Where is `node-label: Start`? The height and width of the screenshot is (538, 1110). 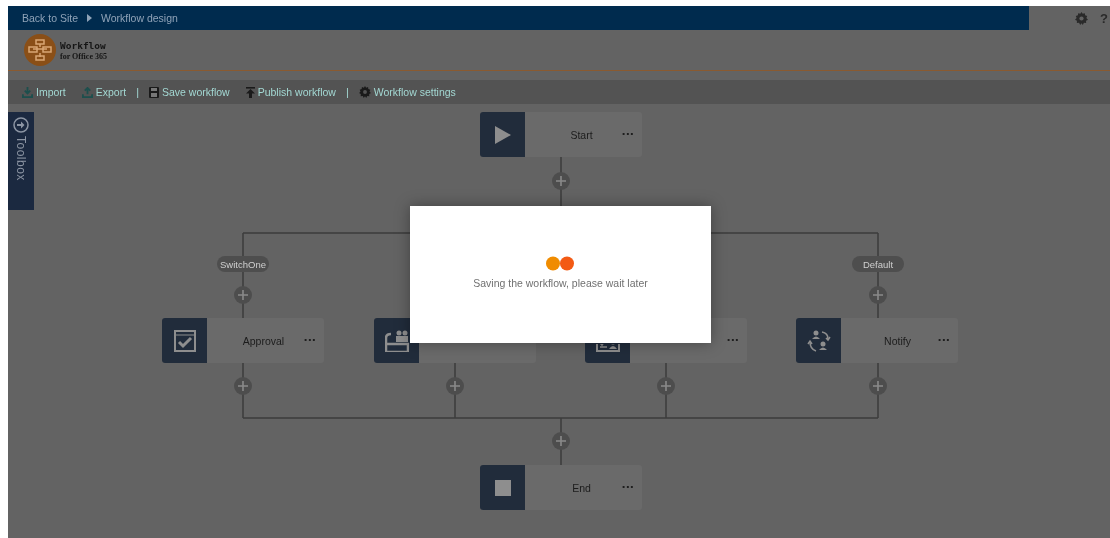 node-label: Start is located at coordinates (581, 134).